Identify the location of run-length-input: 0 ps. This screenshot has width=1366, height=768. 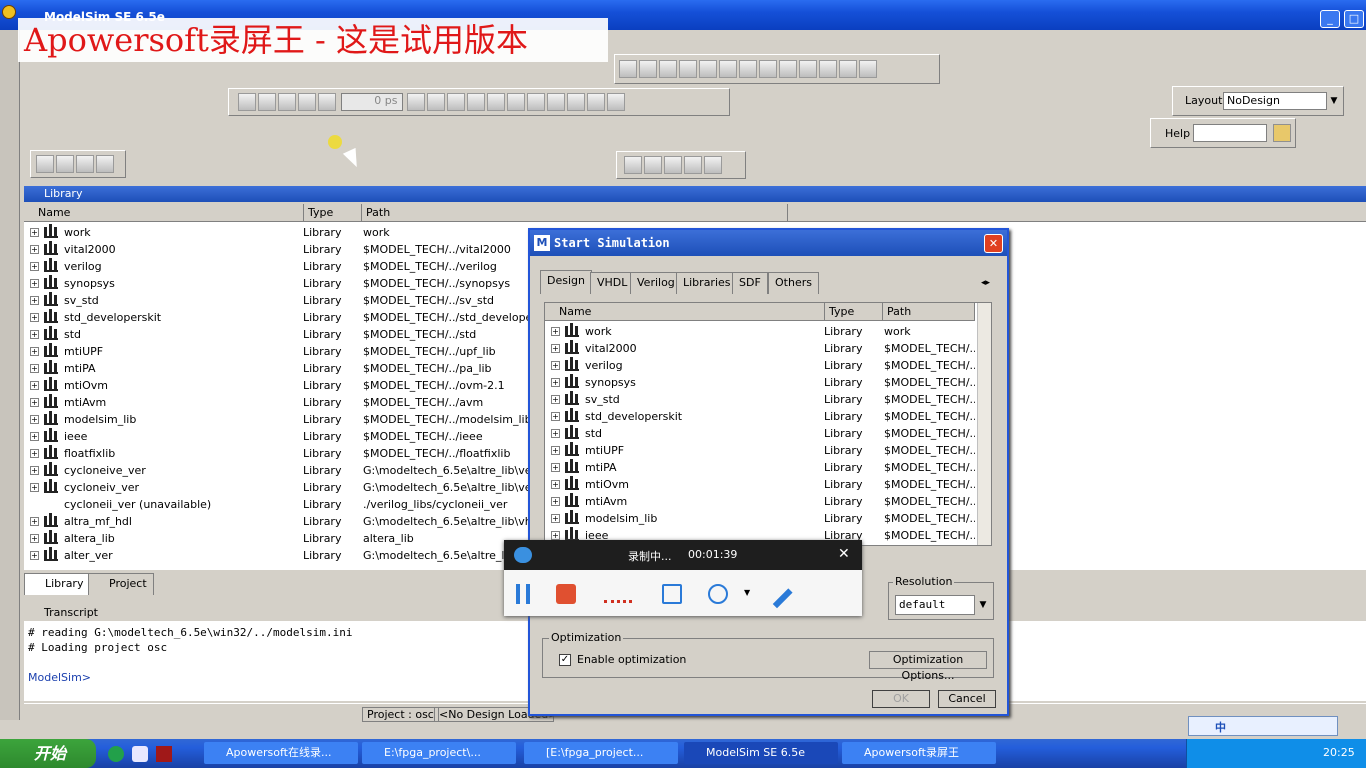
(371, 102).